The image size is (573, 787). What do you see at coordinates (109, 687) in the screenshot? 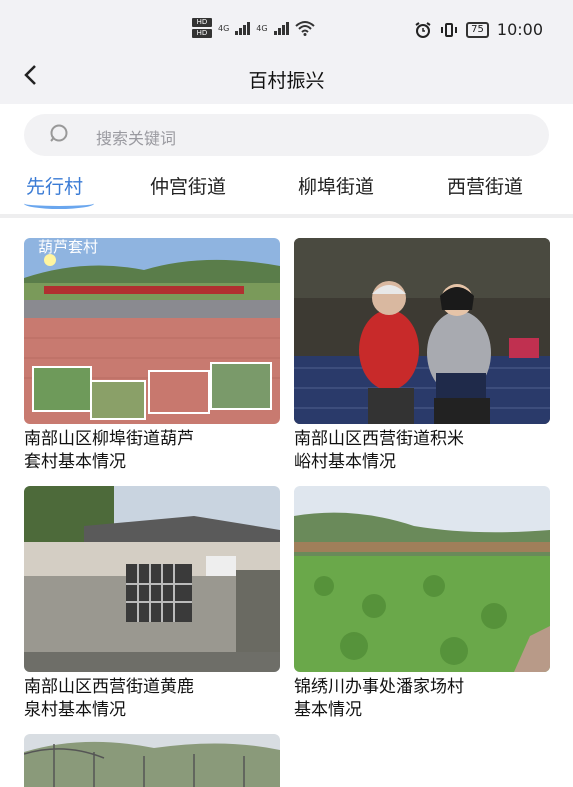
I see `card-caption-line1: 南部山区西营街道黄鹿` at bounding box center [109, 687].